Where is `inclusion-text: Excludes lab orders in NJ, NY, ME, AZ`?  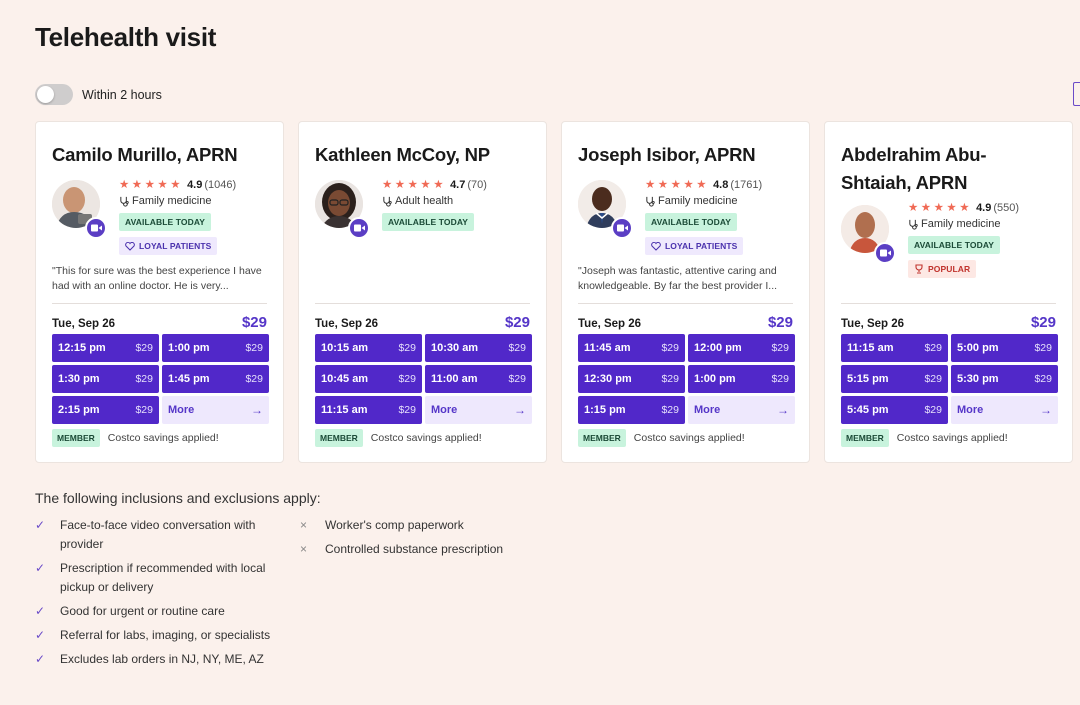
inclusion-text: Excludes lab orders in NJ, NY, ME, AZ is located at coordinates (162, 659).